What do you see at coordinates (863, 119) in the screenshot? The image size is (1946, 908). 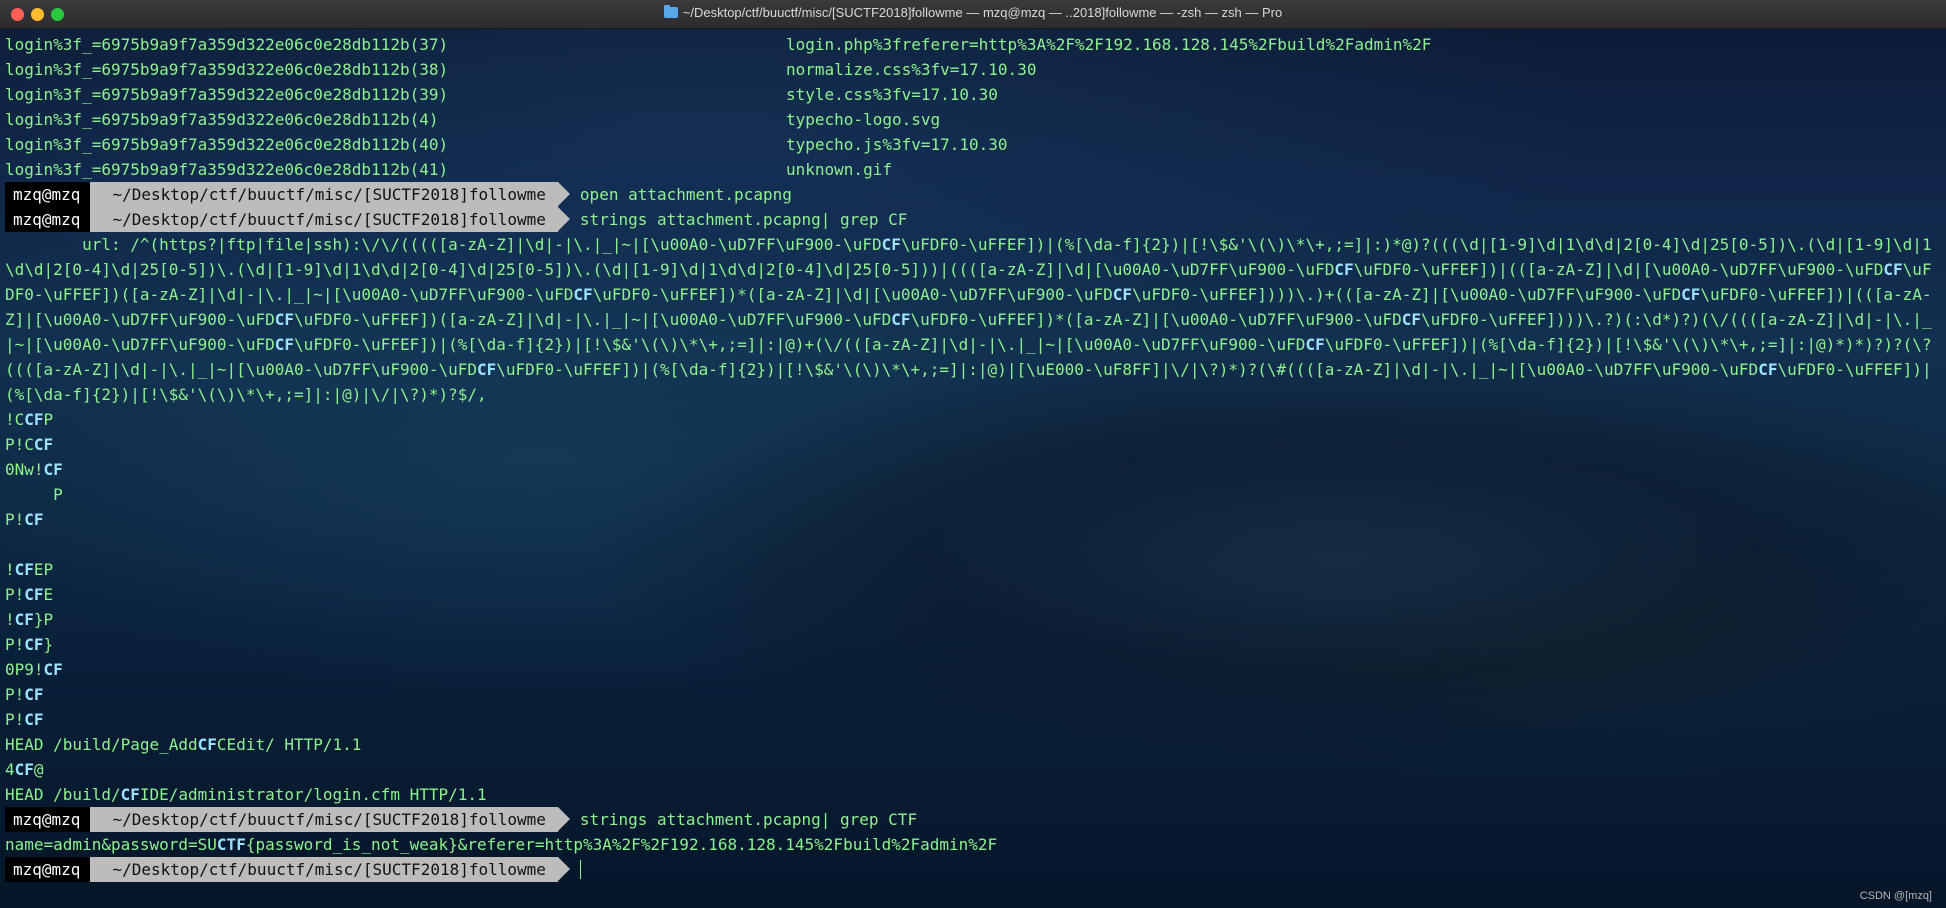 I see `listing-right-file: typecho-logo.svg` at bounding box center [863, 119].